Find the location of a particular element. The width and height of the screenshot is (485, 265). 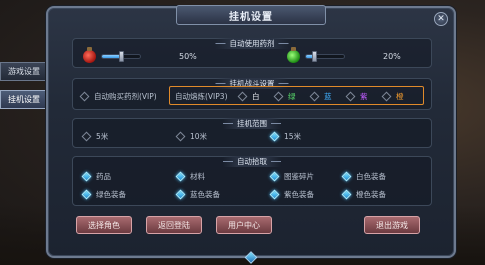

potion-section: 自动使用药剂 50% 20% is located at coordinates (252, 53).